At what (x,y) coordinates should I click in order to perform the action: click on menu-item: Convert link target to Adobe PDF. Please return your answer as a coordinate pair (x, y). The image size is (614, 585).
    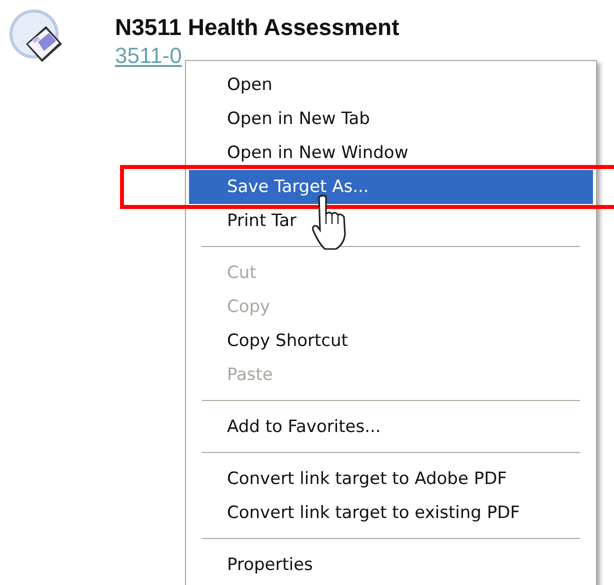
    Looking at the image, I should click on (391, 479).